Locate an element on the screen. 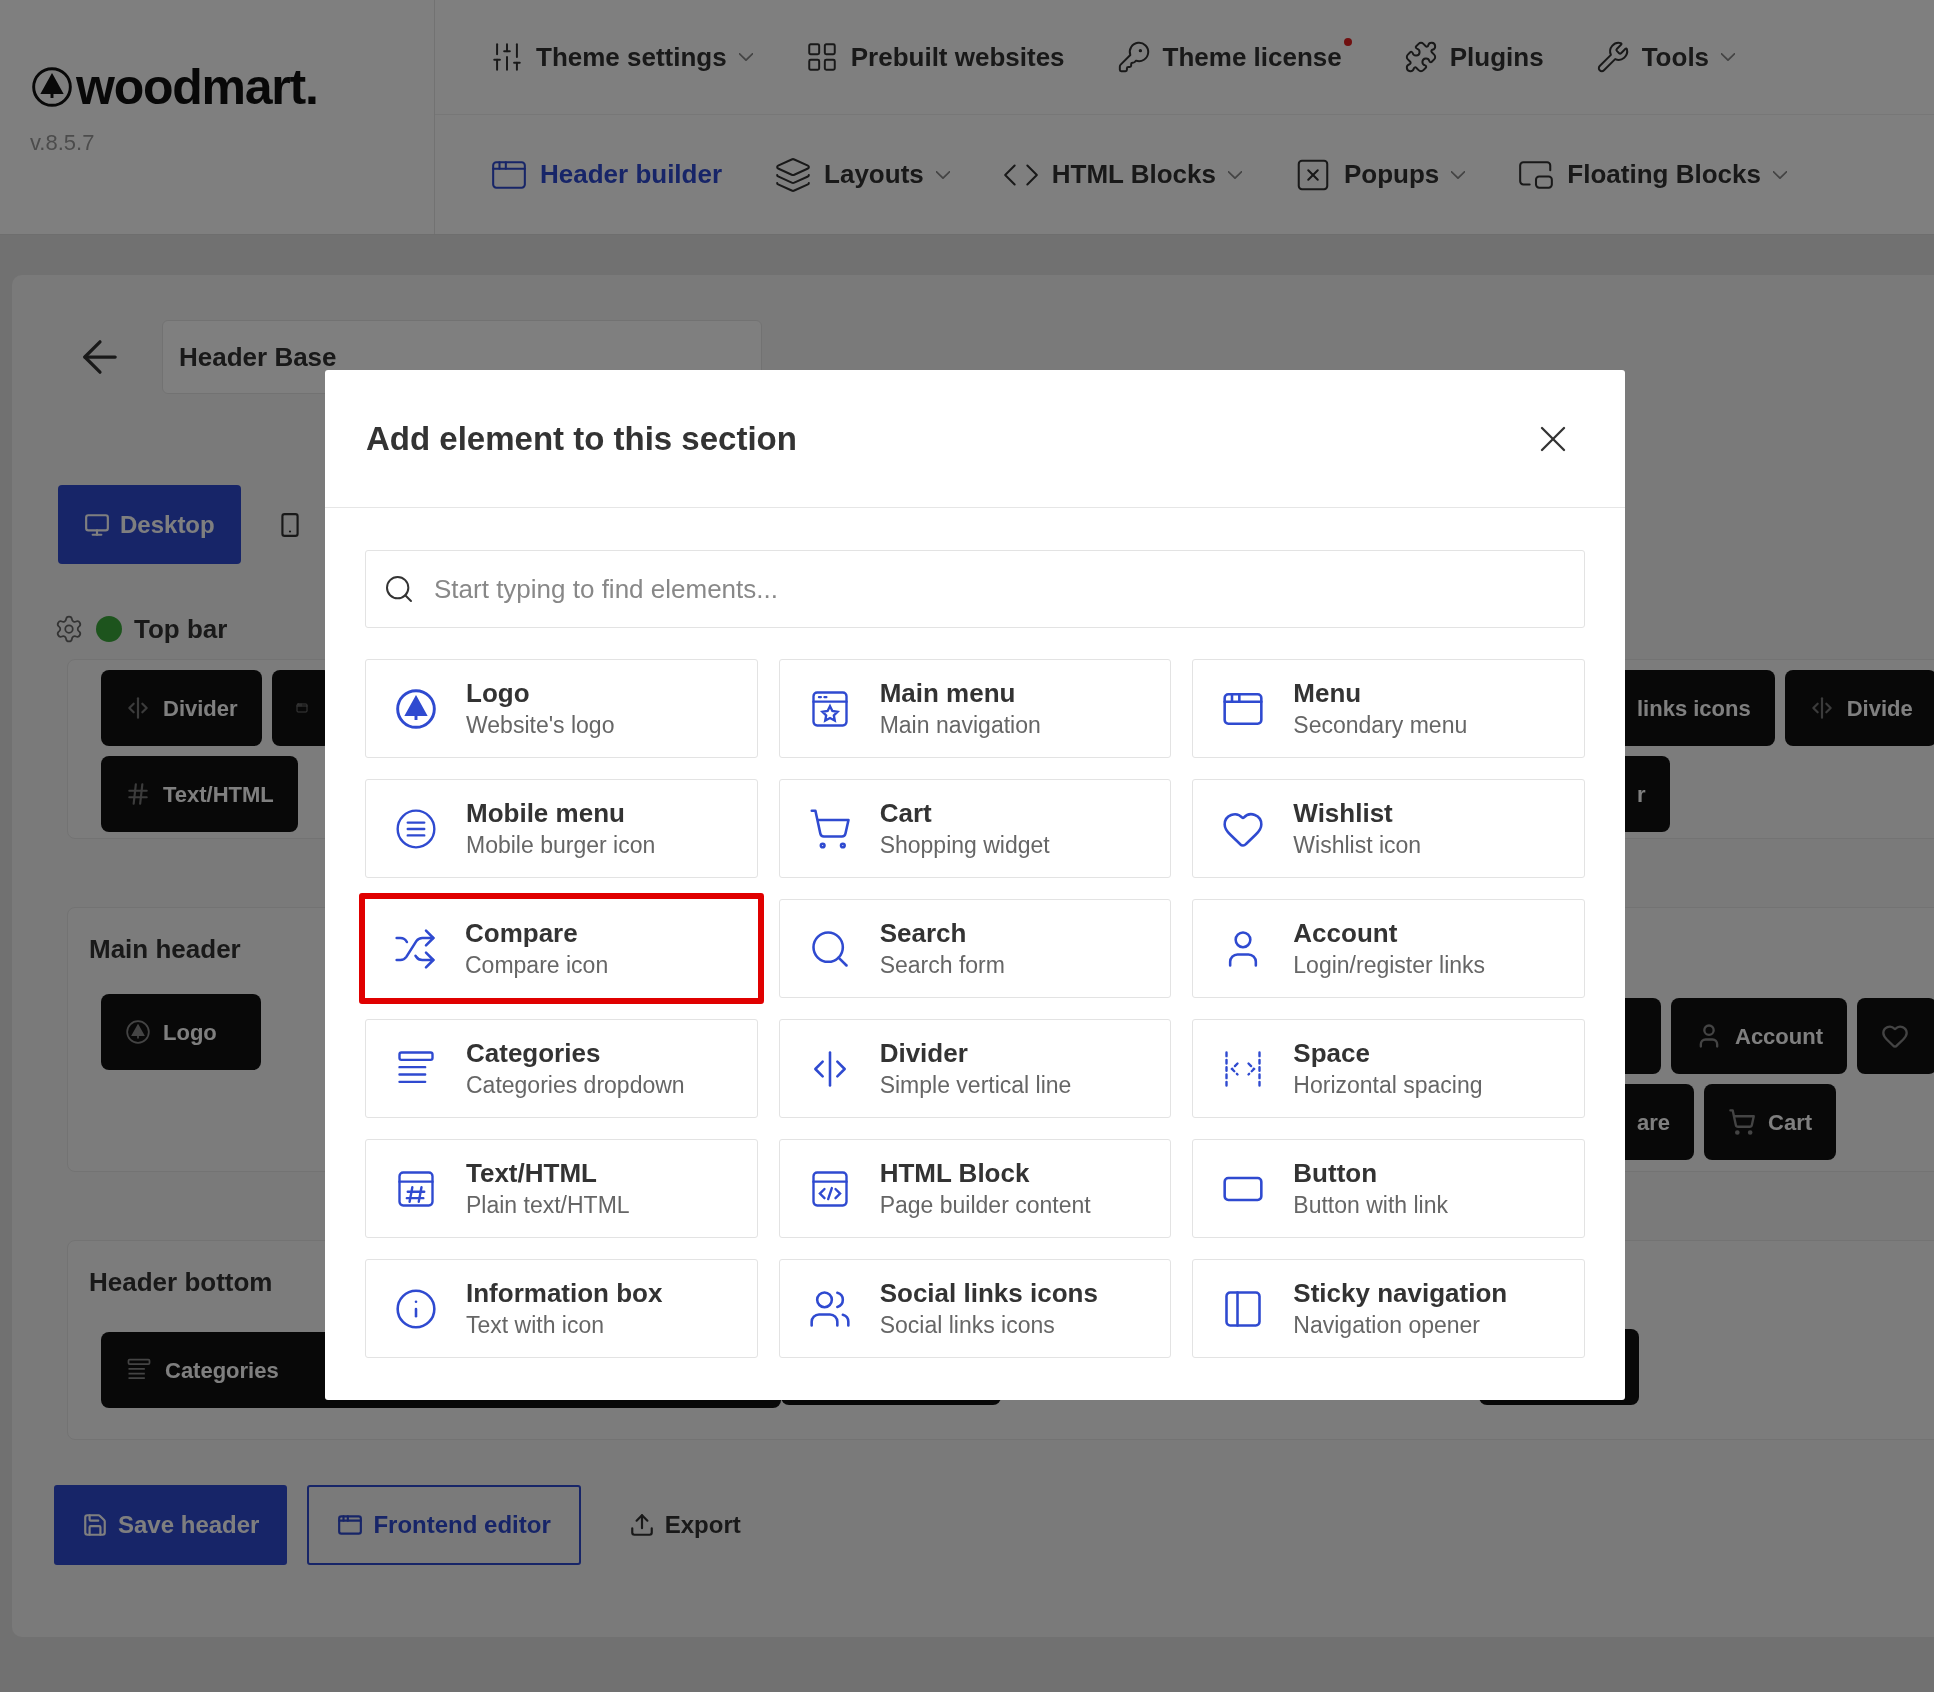 This screenshot has width=1934, height=1692. element-description: Navigation opener is located at coordinates (1387, 1326).